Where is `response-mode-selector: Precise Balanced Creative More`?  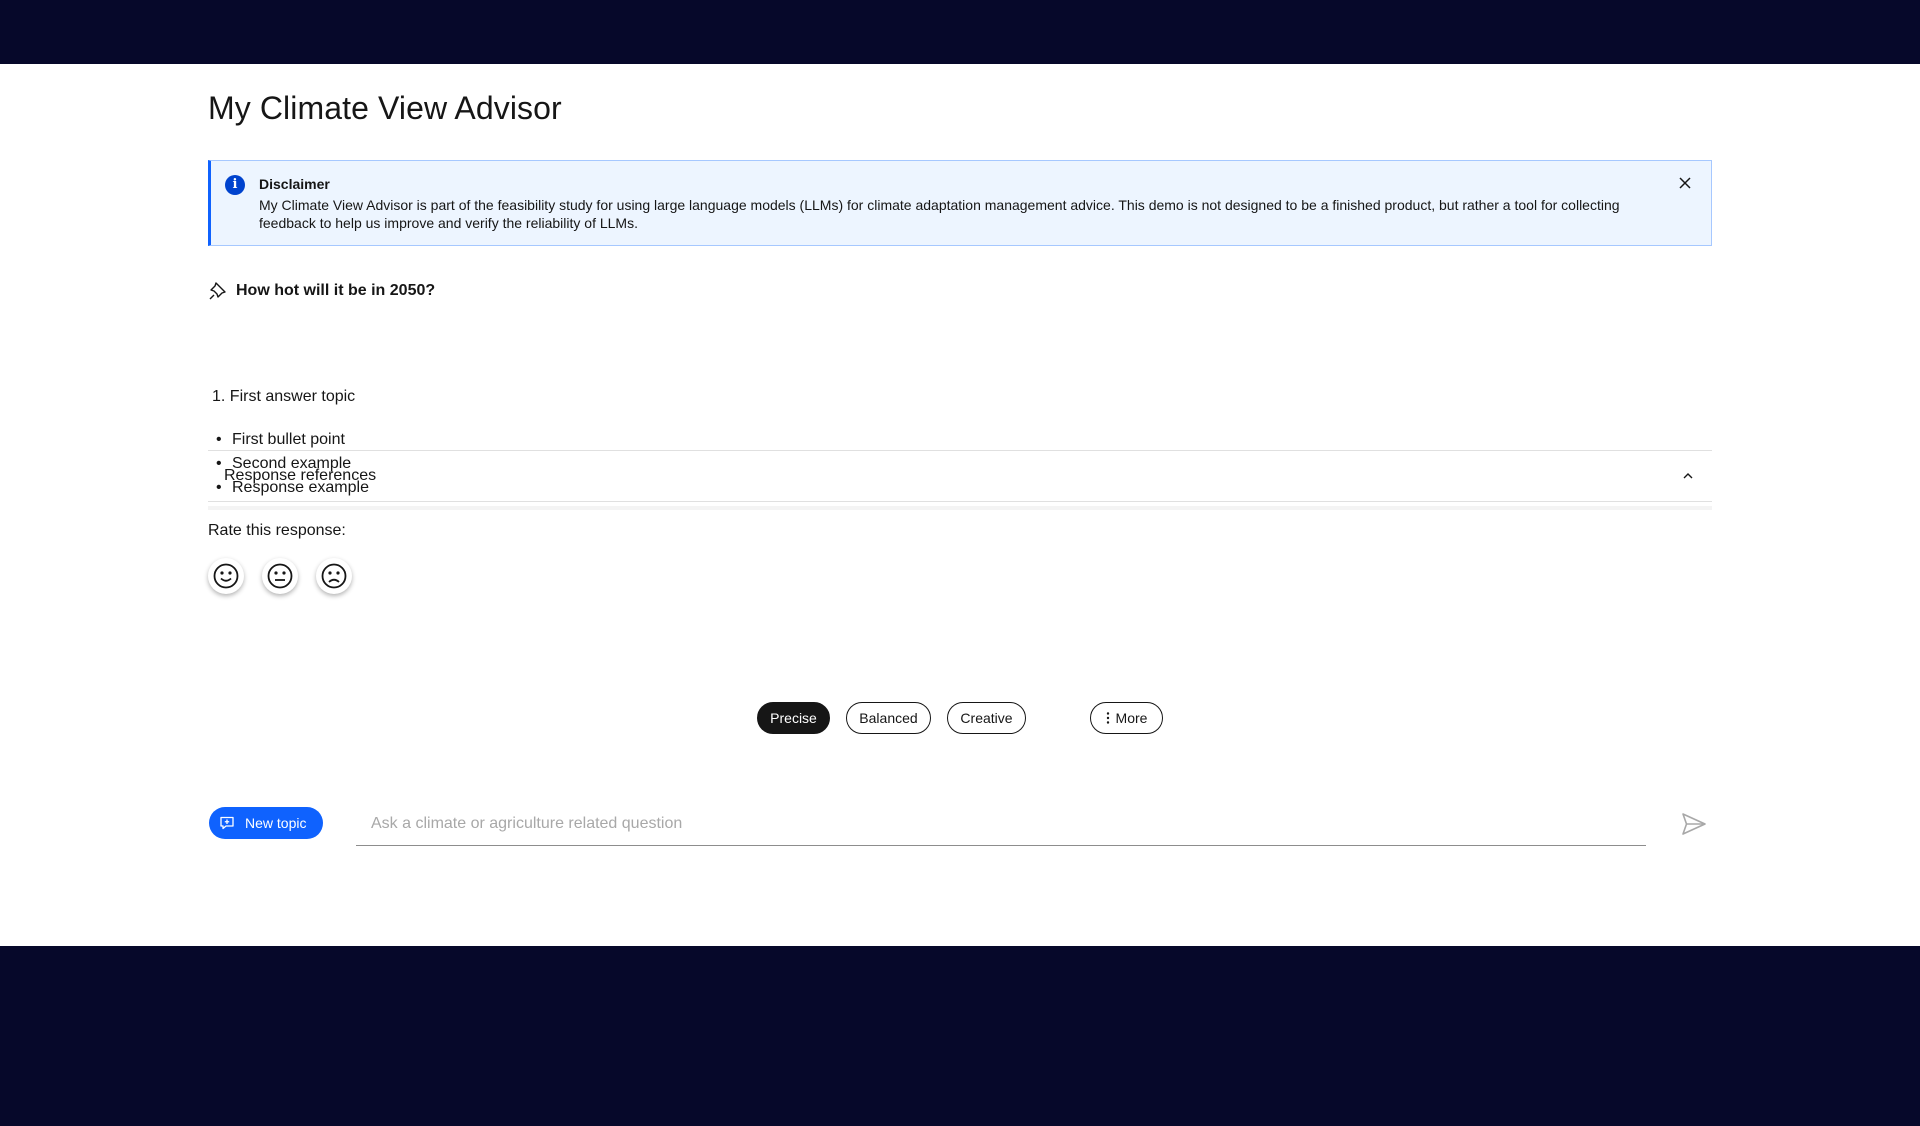 response-mode-selector: Precise Balanced Creative More is located at coordinates (960, 718).